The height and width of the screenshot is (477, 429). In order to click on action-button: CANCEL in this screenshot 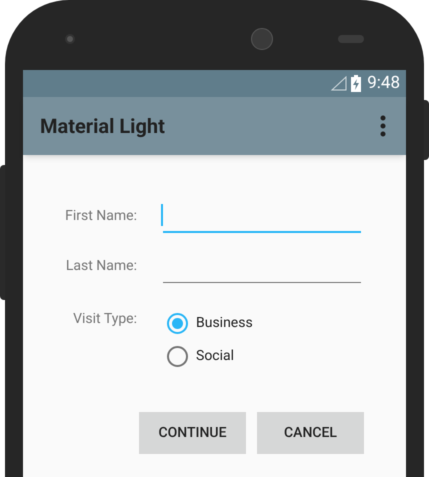, I will do `click(310, 433)`.